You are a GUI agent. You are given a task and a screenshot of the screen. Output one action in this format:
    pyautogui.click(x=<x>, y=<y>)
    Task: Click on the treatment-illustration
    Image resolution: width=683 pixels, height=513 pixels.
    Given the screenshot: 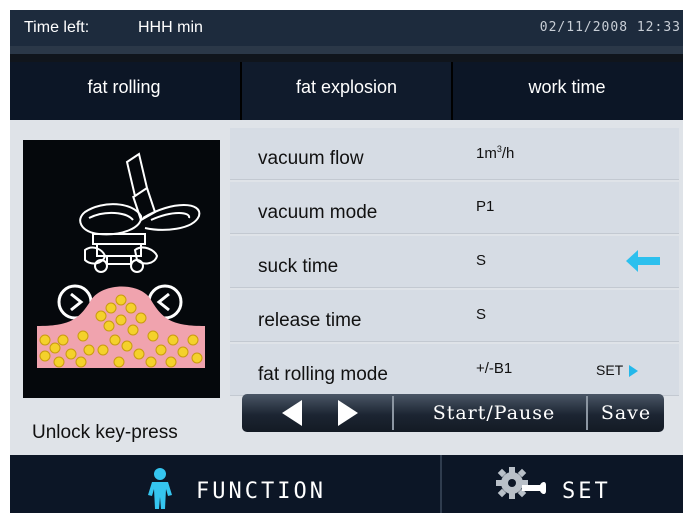 What is the action you would take?
    pyautogui.click(x=121, y=269)
    